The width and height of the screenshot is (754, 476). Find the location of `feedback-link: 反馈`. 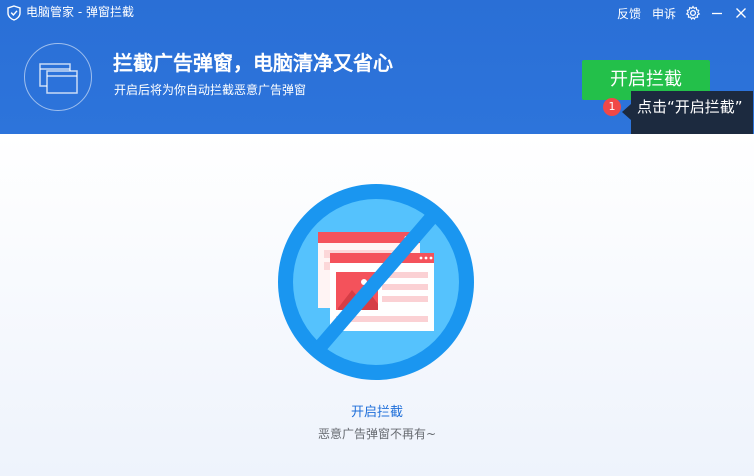

feedback-link: 反馈 is located at coordinates (629, 14).